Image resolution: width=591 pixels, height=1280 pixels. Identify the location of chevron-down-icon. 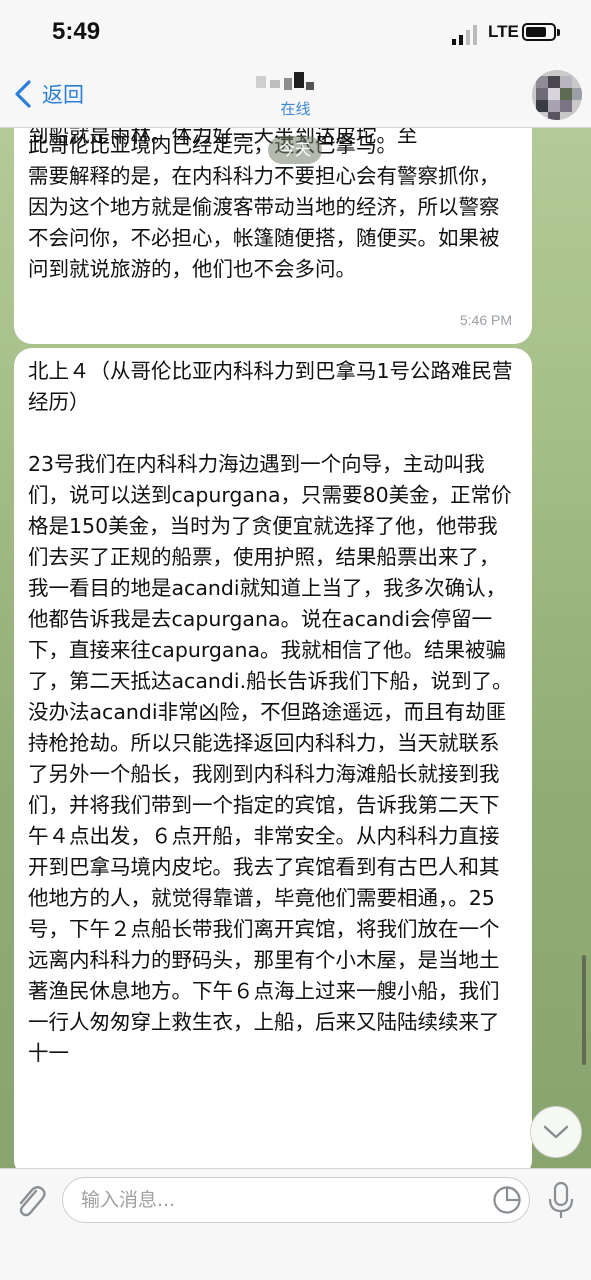
(556, 1132).